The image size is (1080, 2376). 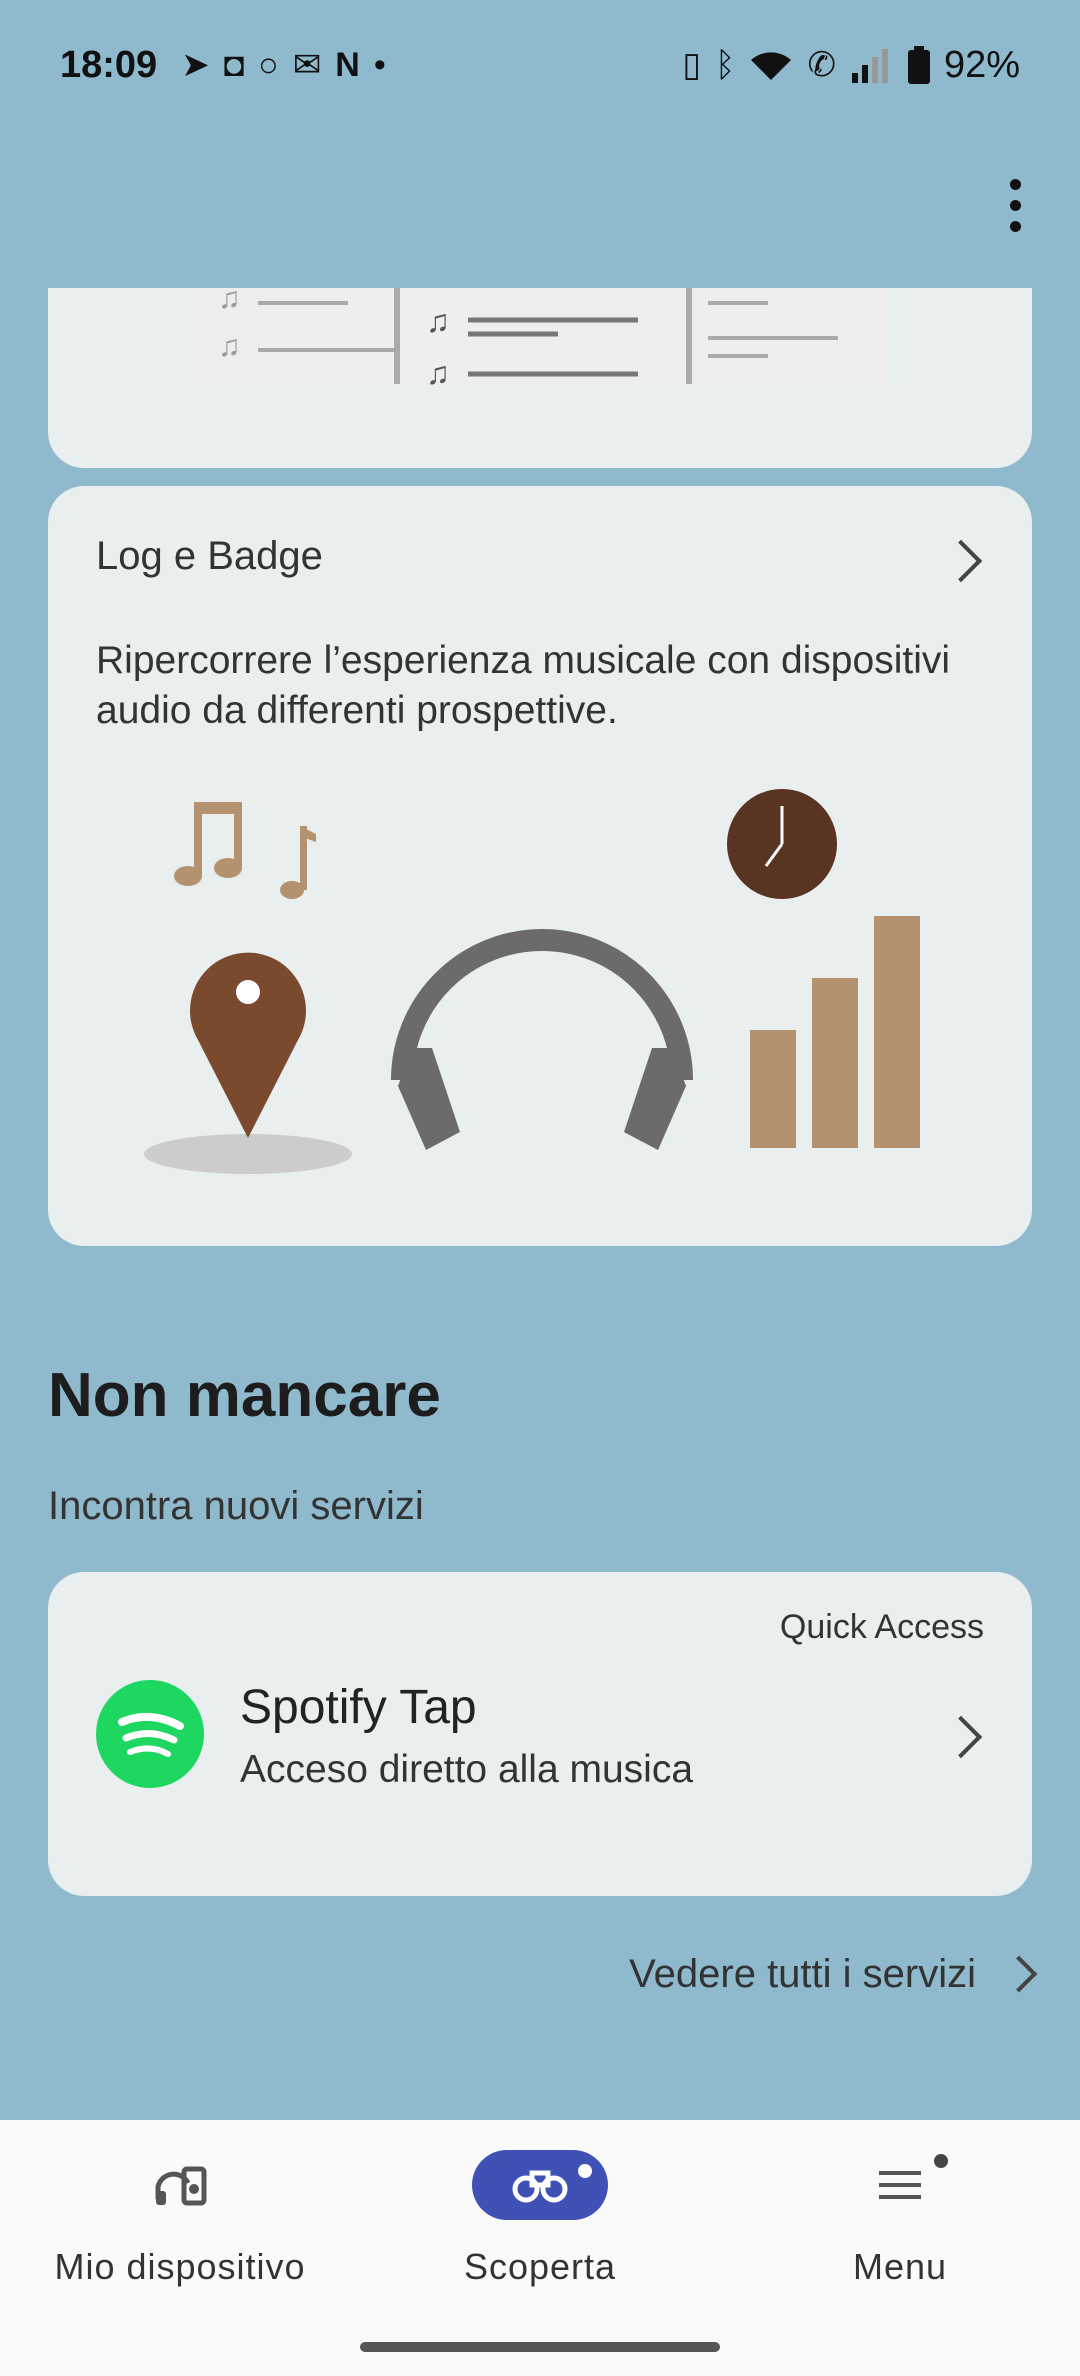 What do you see at coordinates (180, 2240) in the screenshot?
I see `nav-item-my-device: Mio dispositivo` at bounding box center [180, 2240].